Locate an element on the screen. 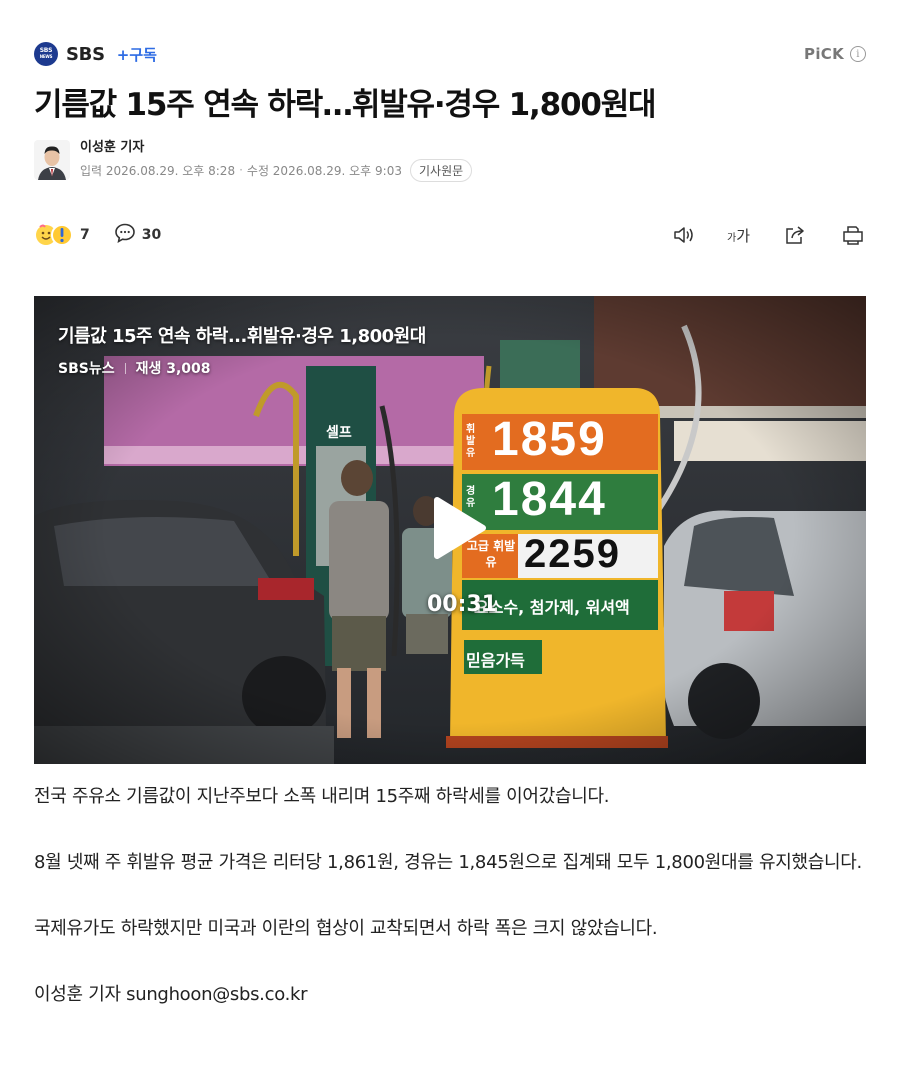 This screenshot has width=903, height=1068. reaction-button: 7 is located at coordinates (62, 235).